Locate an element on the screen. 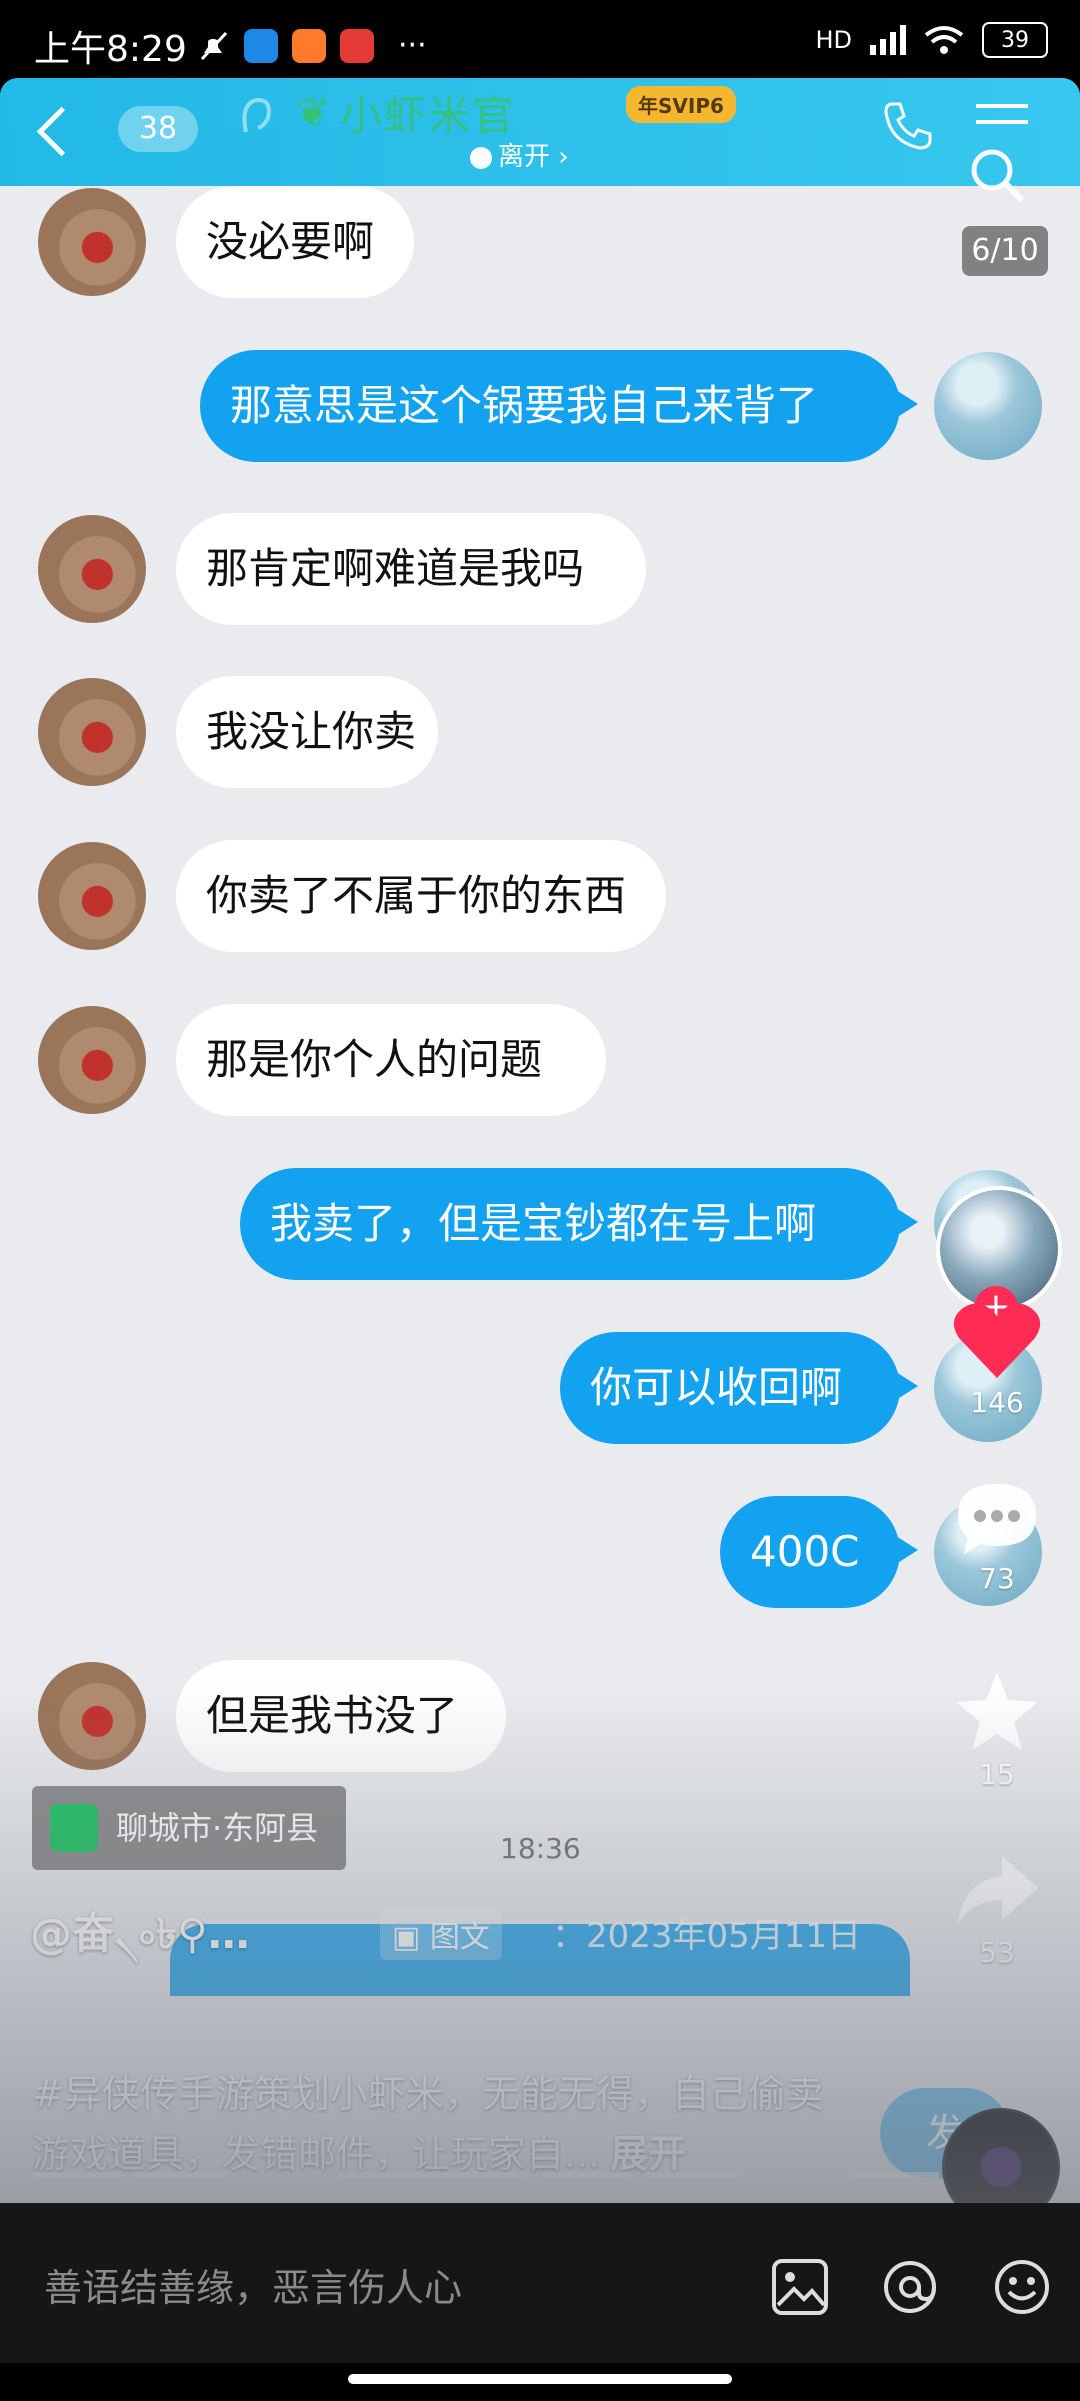  video-description: #异侠传手游策划小虾米，无能无得，自己偷卖游戏道具，发错邮件，让玩家自... 展开 is located at coordinates (432, 2124).